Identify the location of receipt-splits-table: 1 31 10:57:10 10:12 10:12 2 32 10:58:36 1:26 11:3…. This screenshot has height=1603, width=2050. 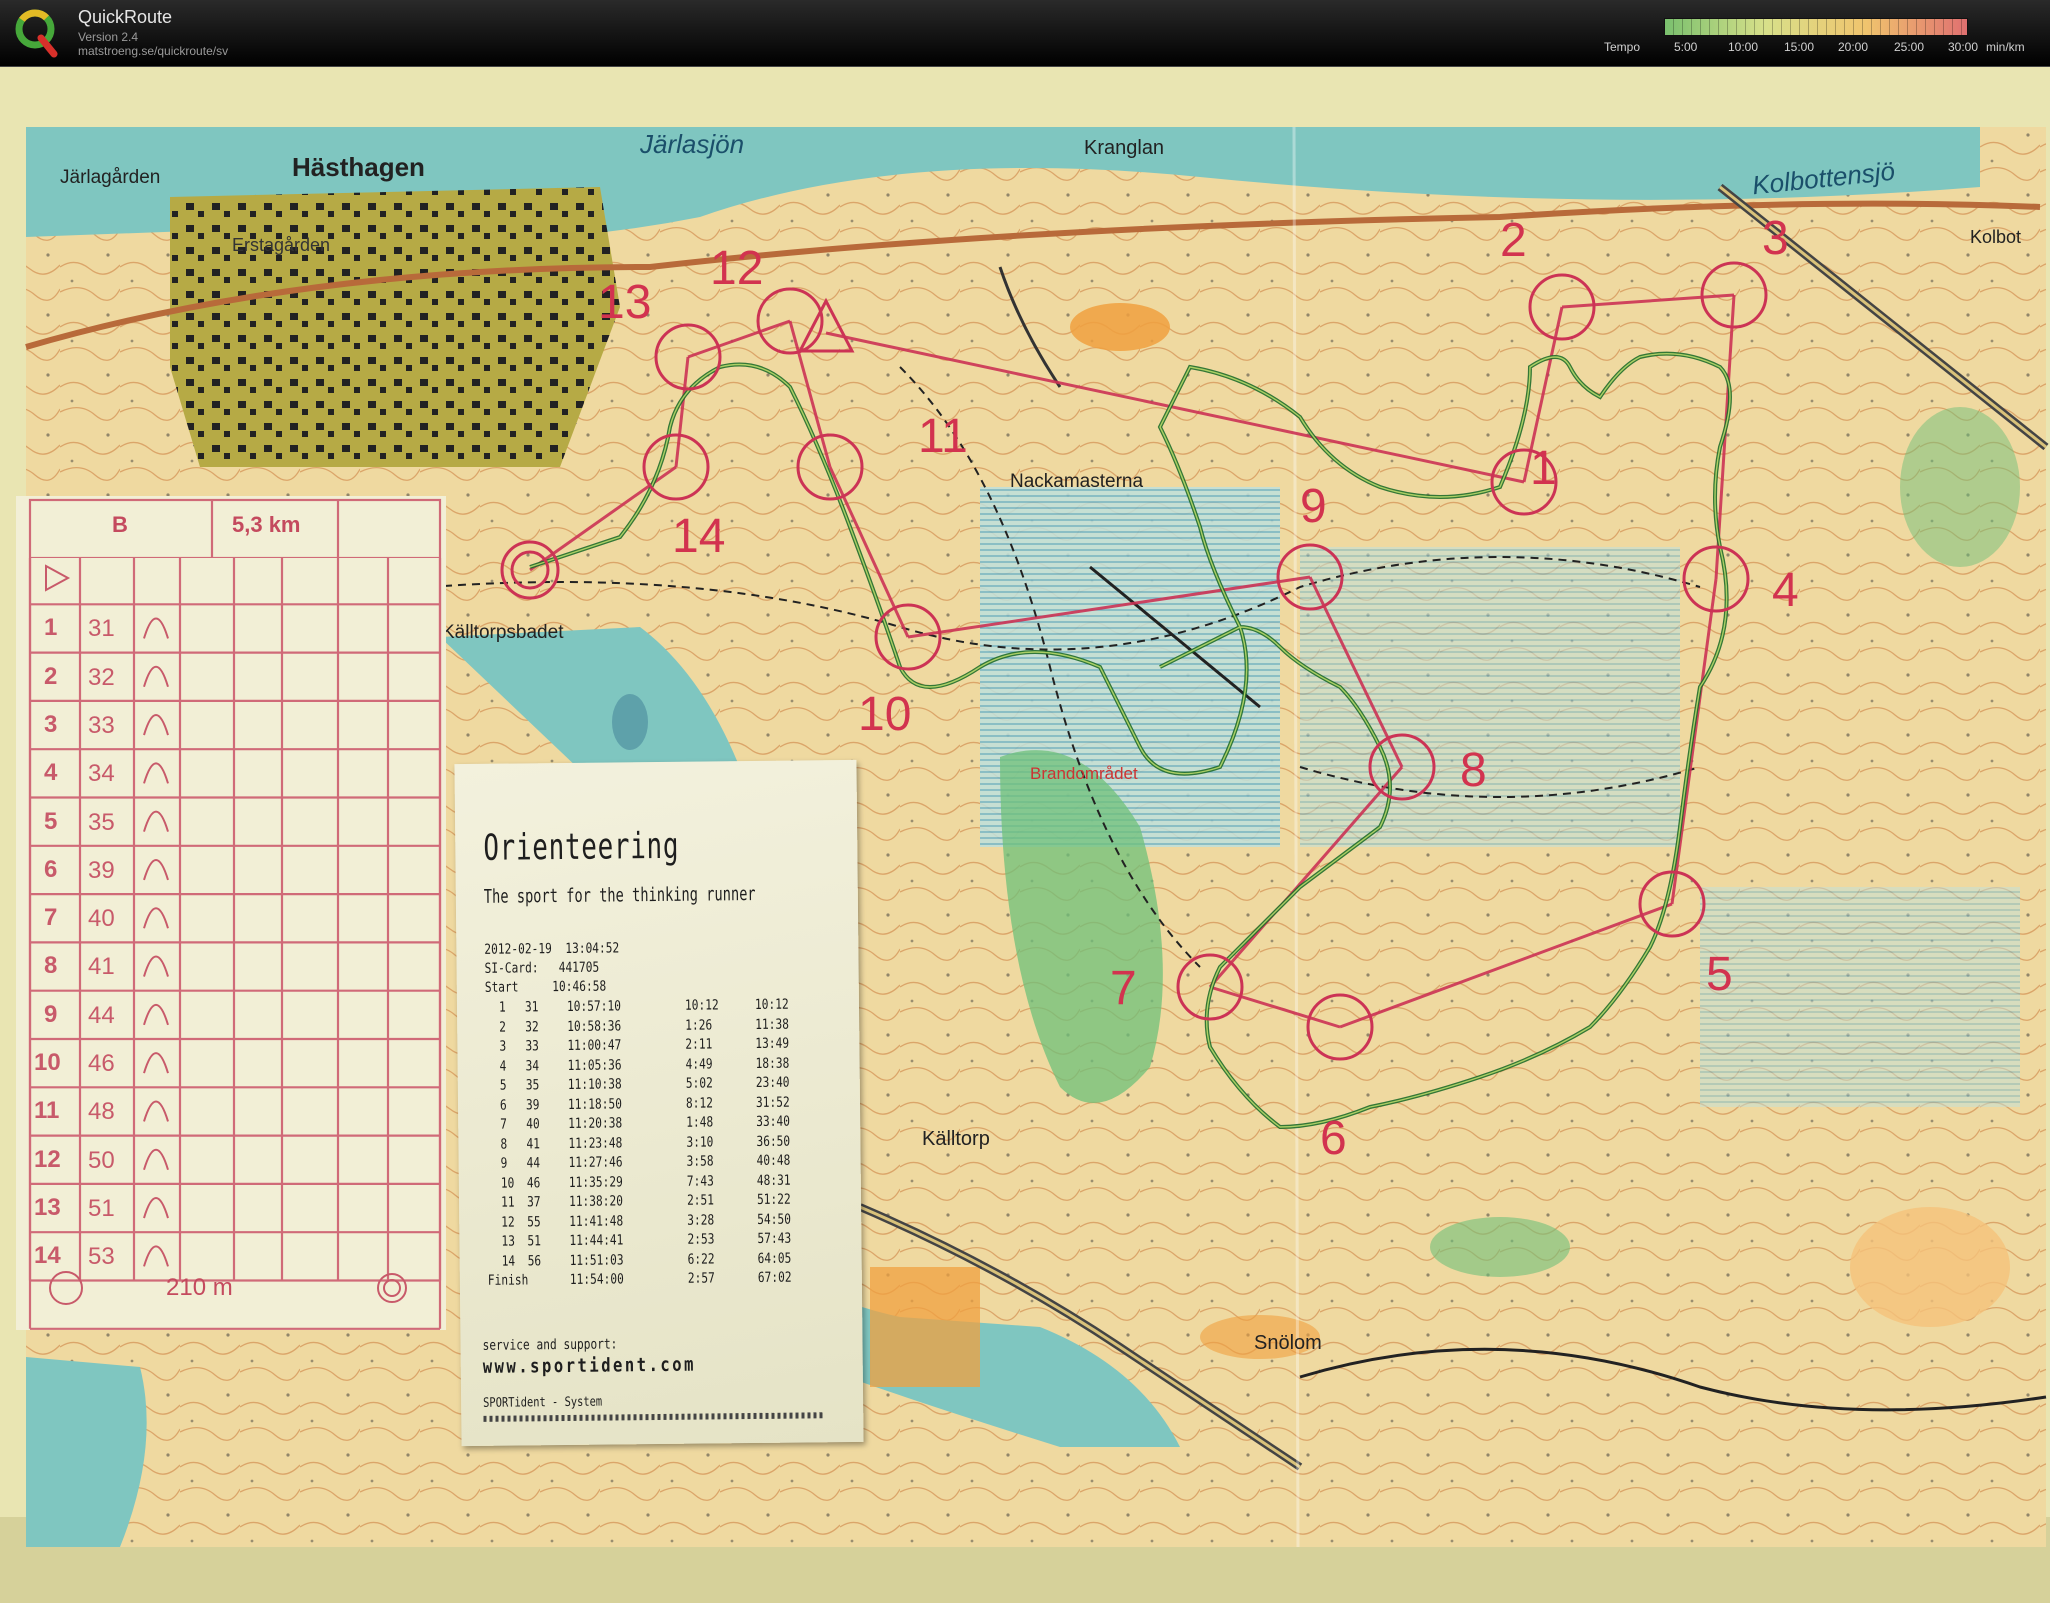
(656, 1144).